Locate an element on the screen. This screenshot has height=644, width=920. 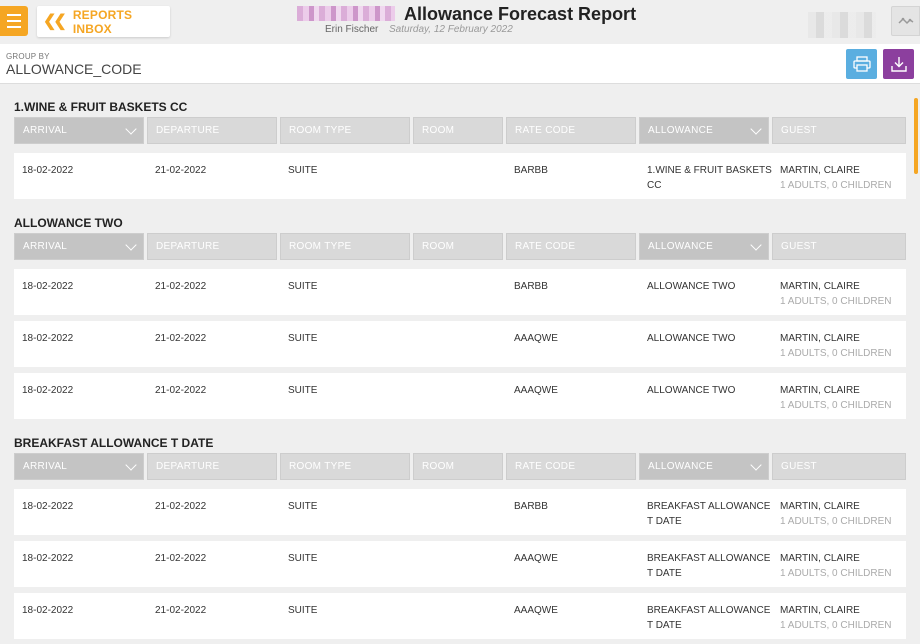
column-header-label: ARRIVAL is located at coordinates (45, 246).